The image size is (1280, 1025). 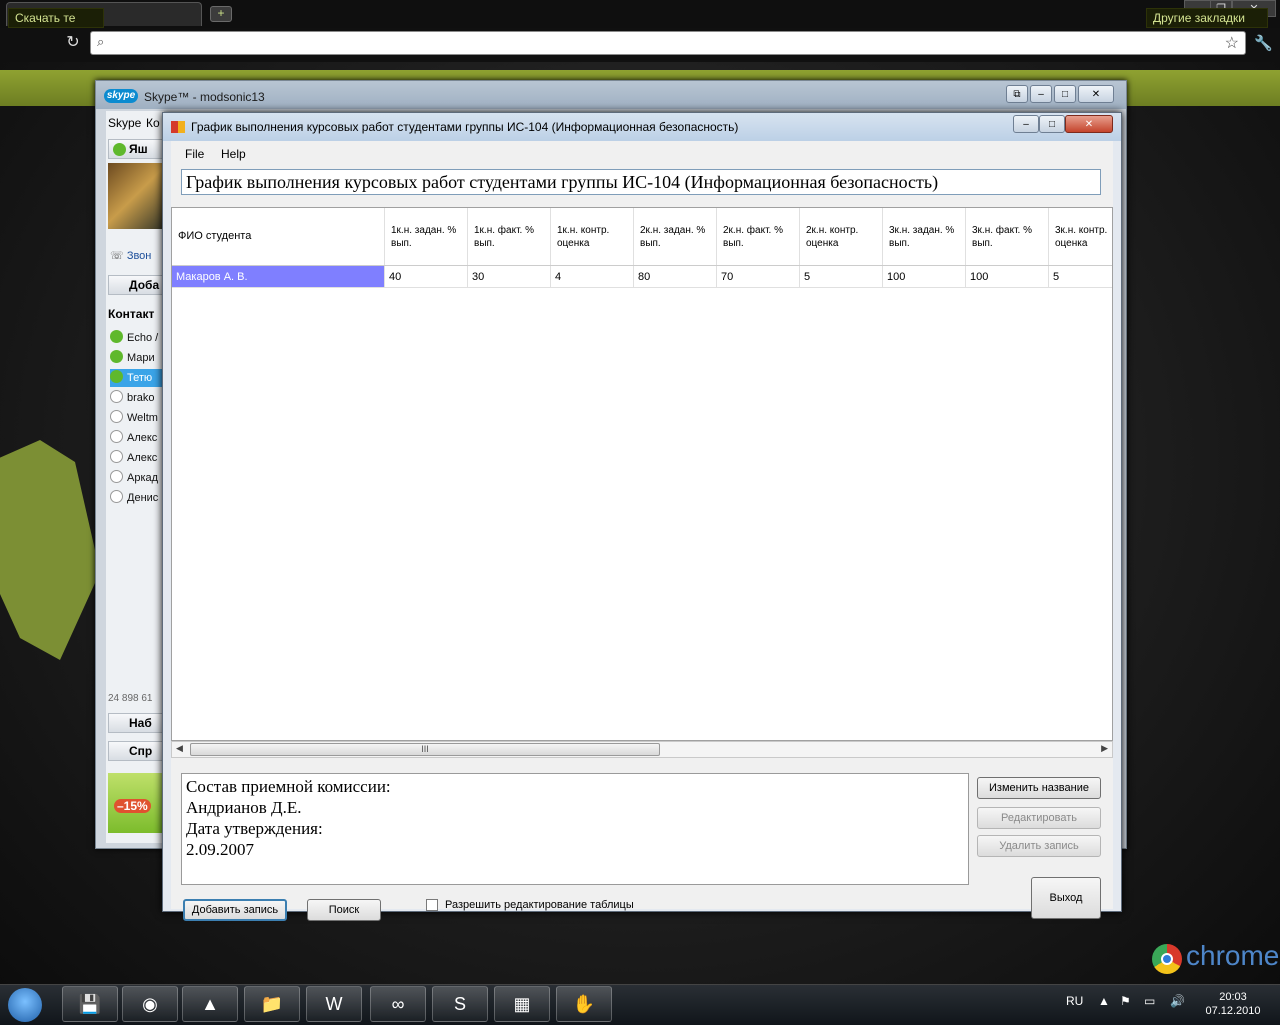 What do you see at coordinates (1007, 237) in the screenshot?
I see `column-header: 3к.н. факт. % вып.` at bounding box center [1007, 237].